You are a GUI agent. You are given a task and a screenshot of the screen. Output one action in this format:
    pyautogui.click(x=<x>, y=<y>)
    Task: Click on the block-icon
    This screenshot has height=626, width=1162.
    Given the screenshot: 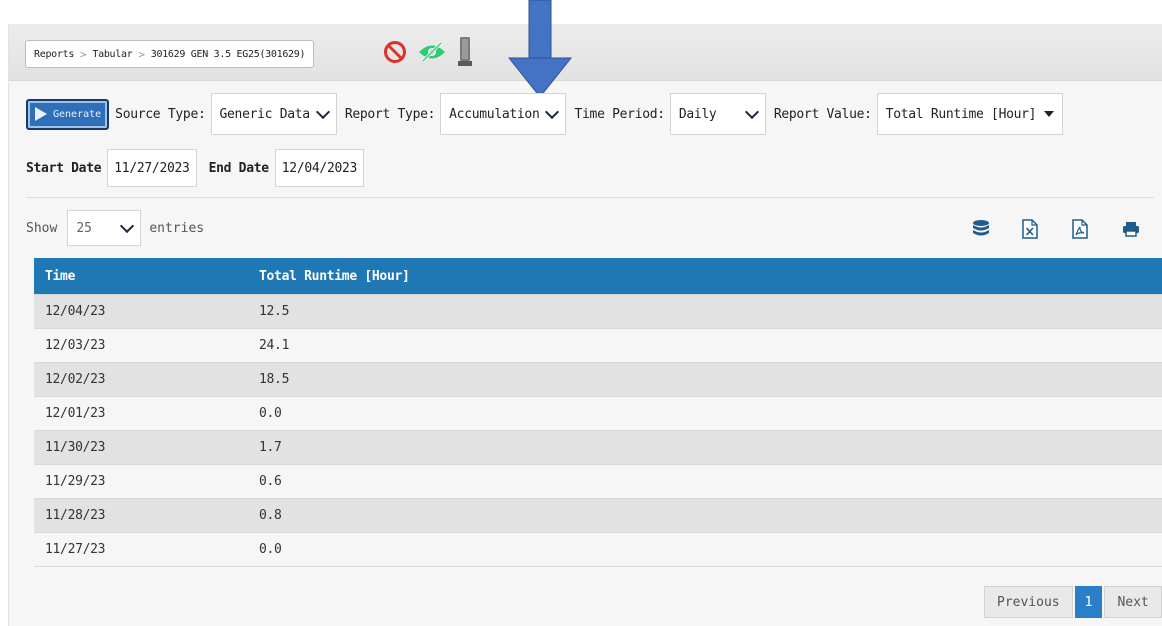 What is the action you would take?
    pyautogui.click(x=395, y=52)
    